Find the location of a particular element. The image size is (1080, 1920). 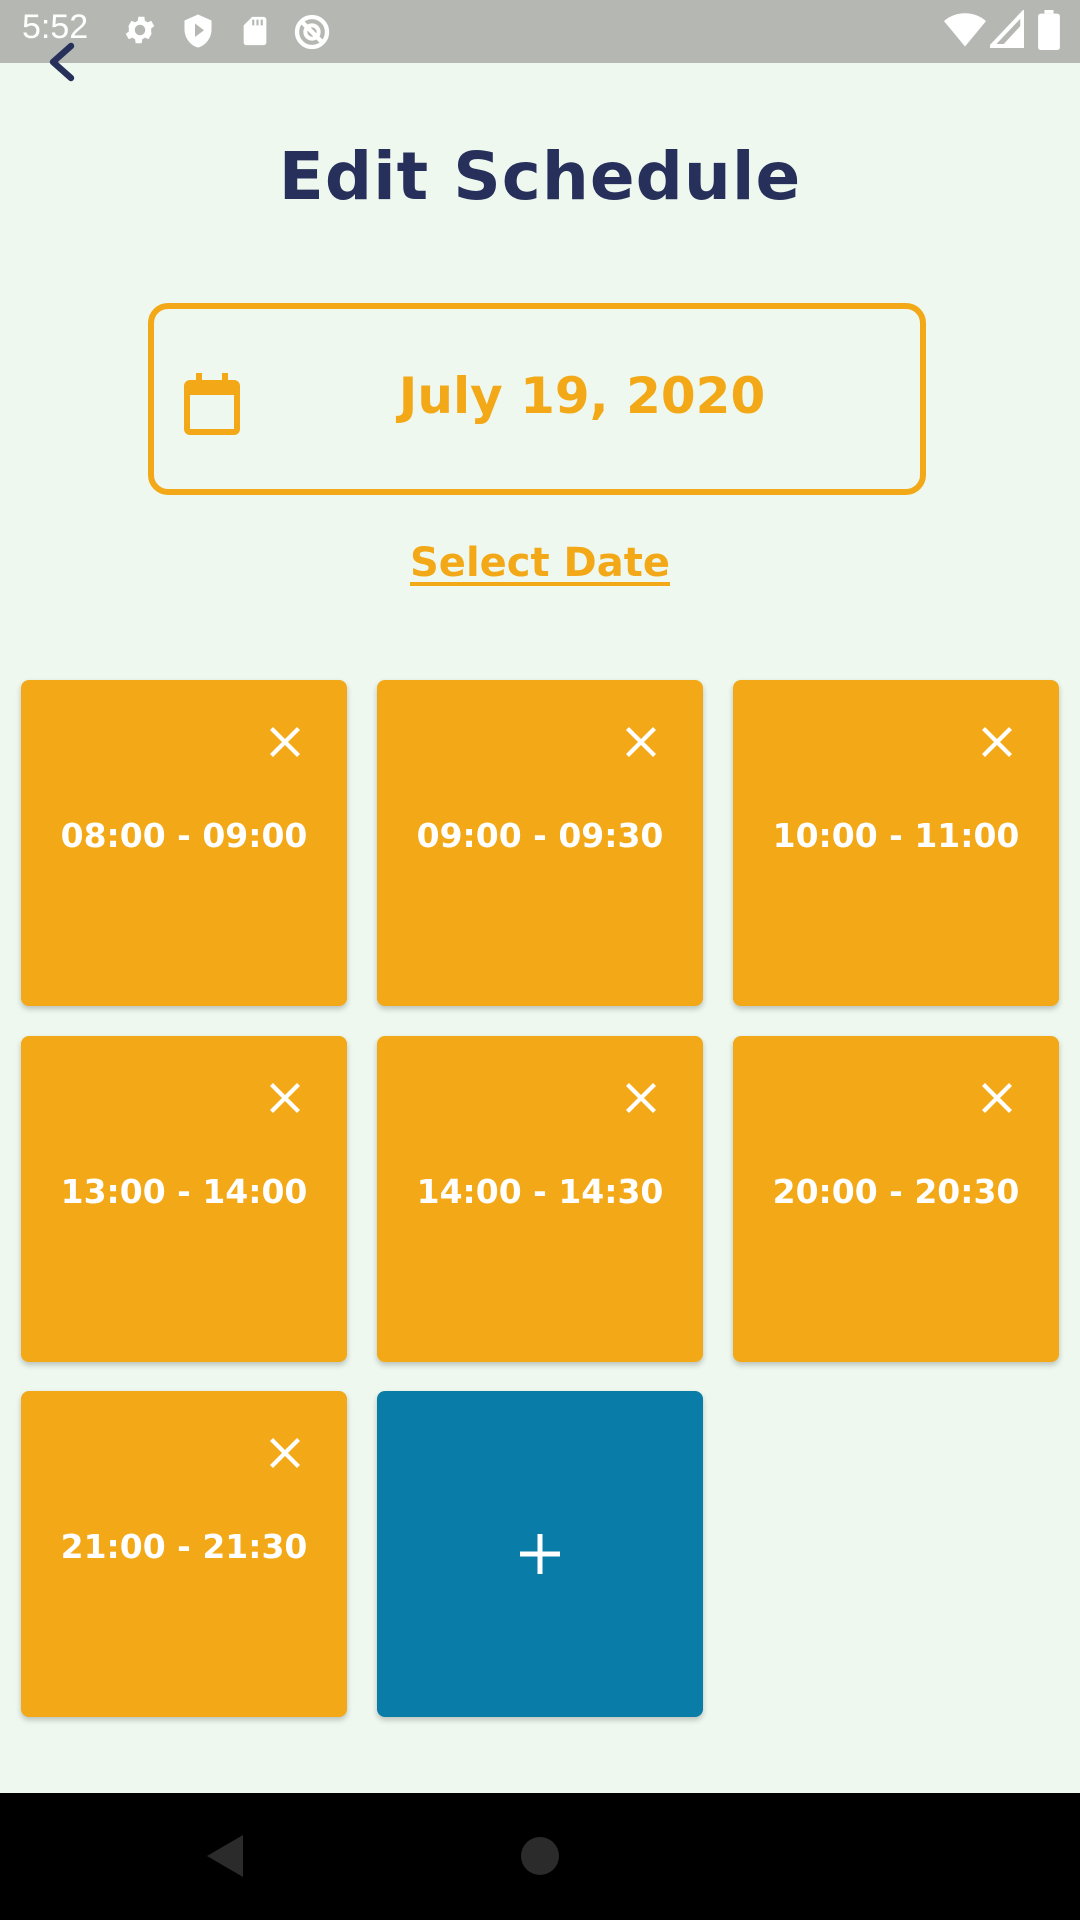

calendar-icon is located at coordinates (212, 404).